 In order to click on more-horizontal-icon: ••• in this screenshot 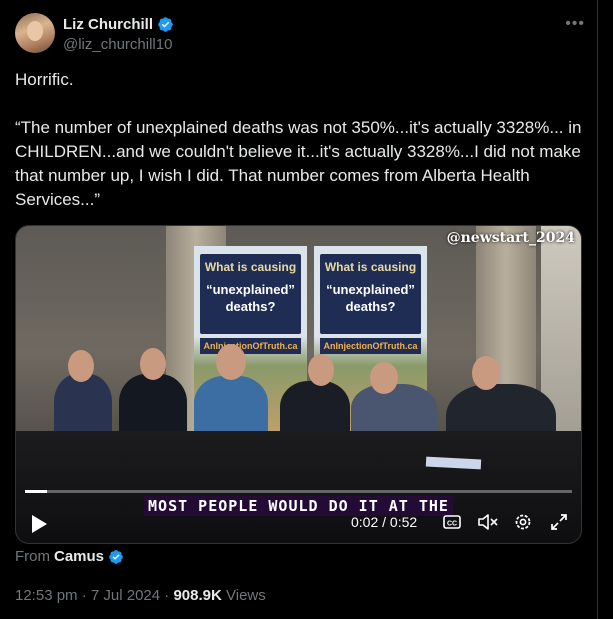, I will do `click(575, 24)`.